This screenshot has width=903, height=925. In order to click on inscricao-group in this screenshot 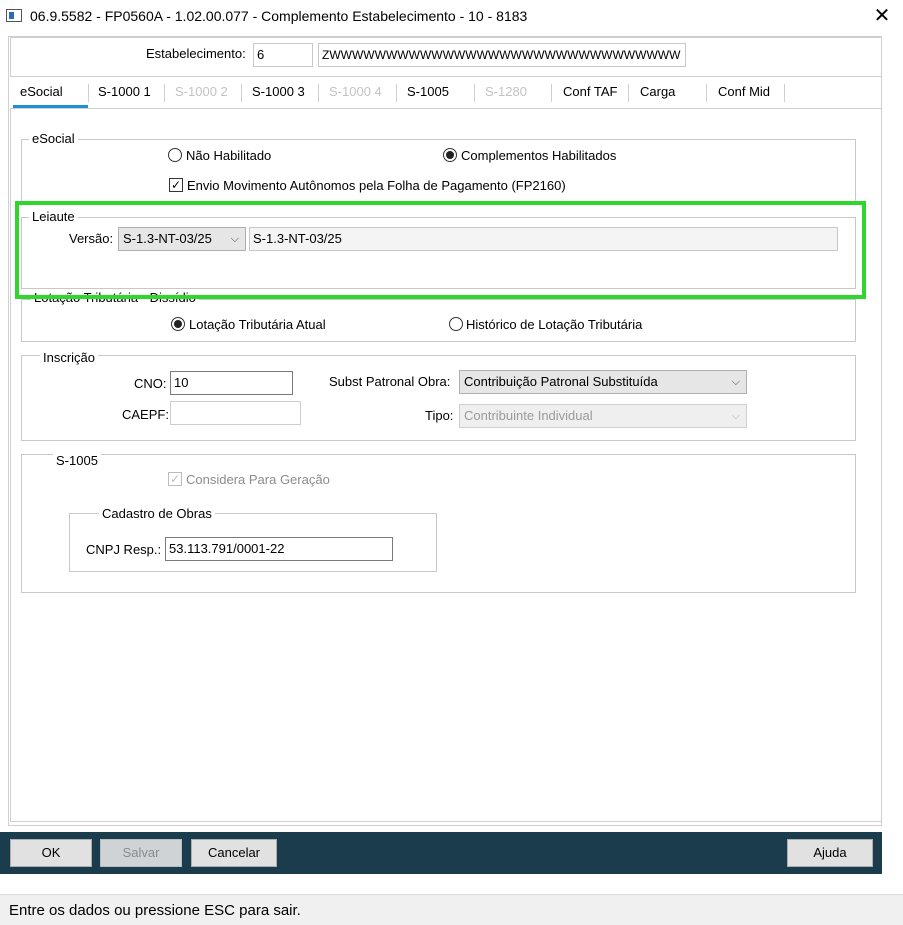, I will do `click(438, 398)`.